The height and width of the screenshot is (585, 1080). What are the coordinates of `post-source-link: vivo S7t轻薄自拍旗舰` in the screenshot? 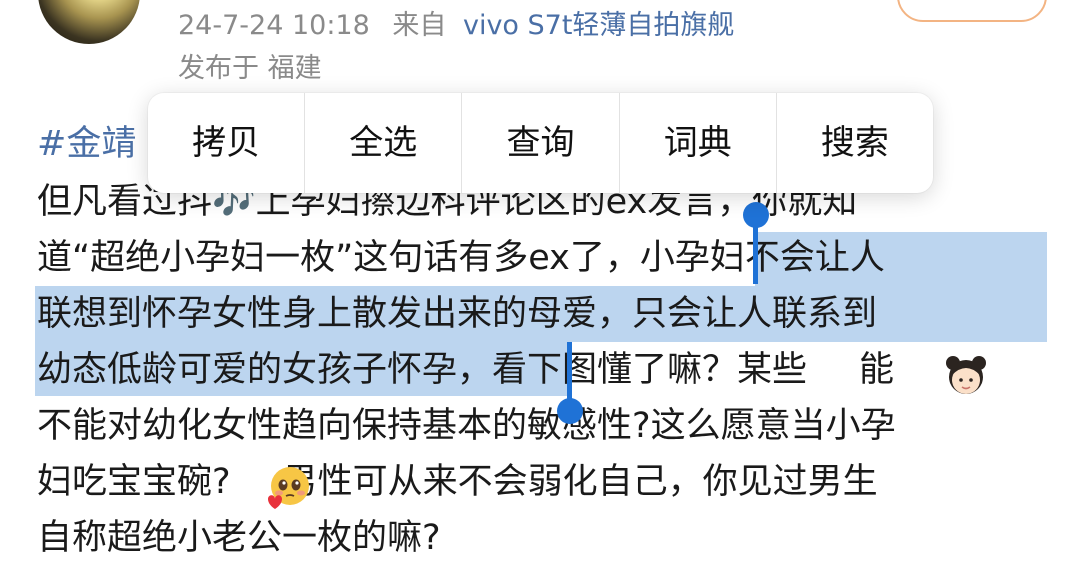 It's located at (598, 25).